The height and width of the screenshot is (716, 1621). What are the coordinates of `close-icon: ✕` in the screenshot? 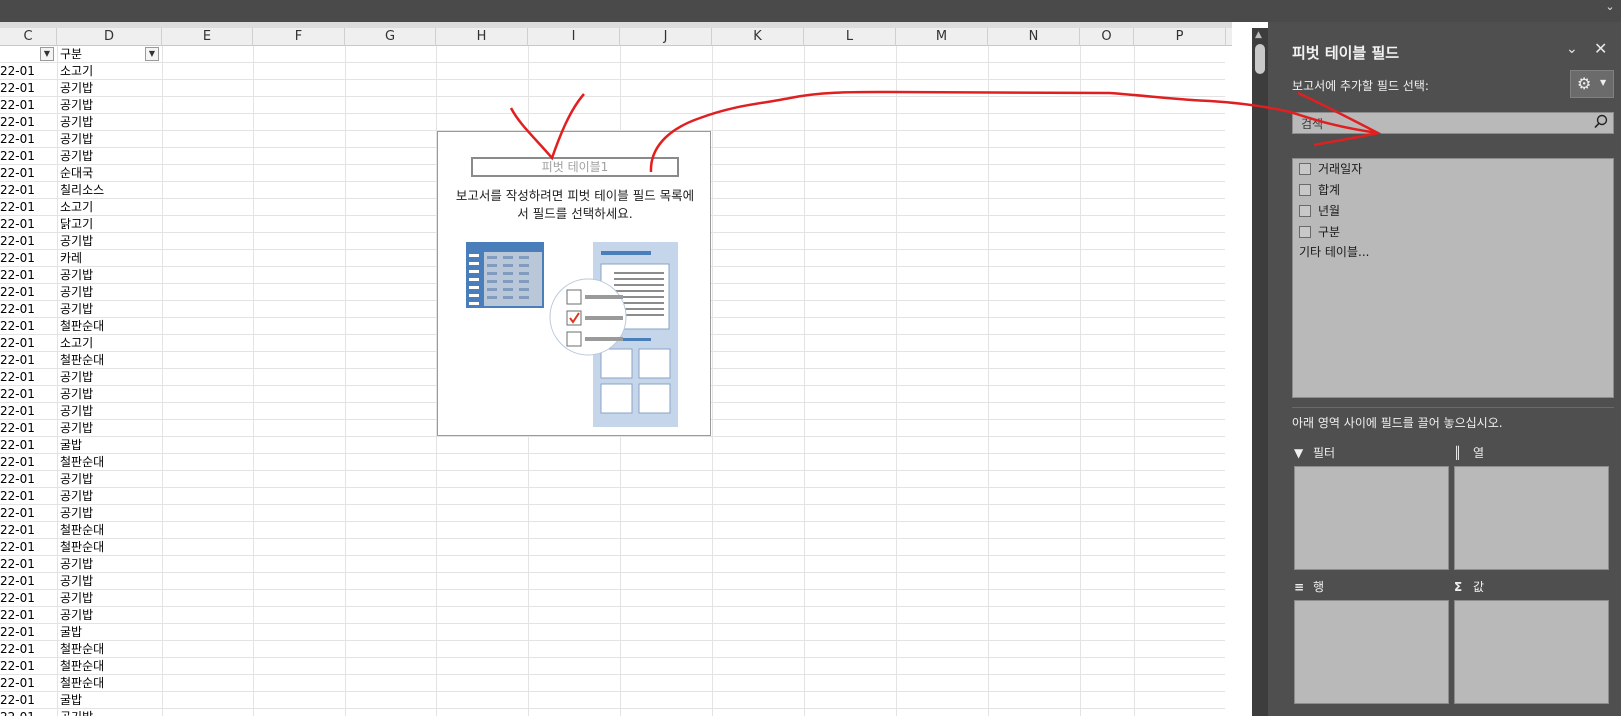 It's located at (1600, 48).